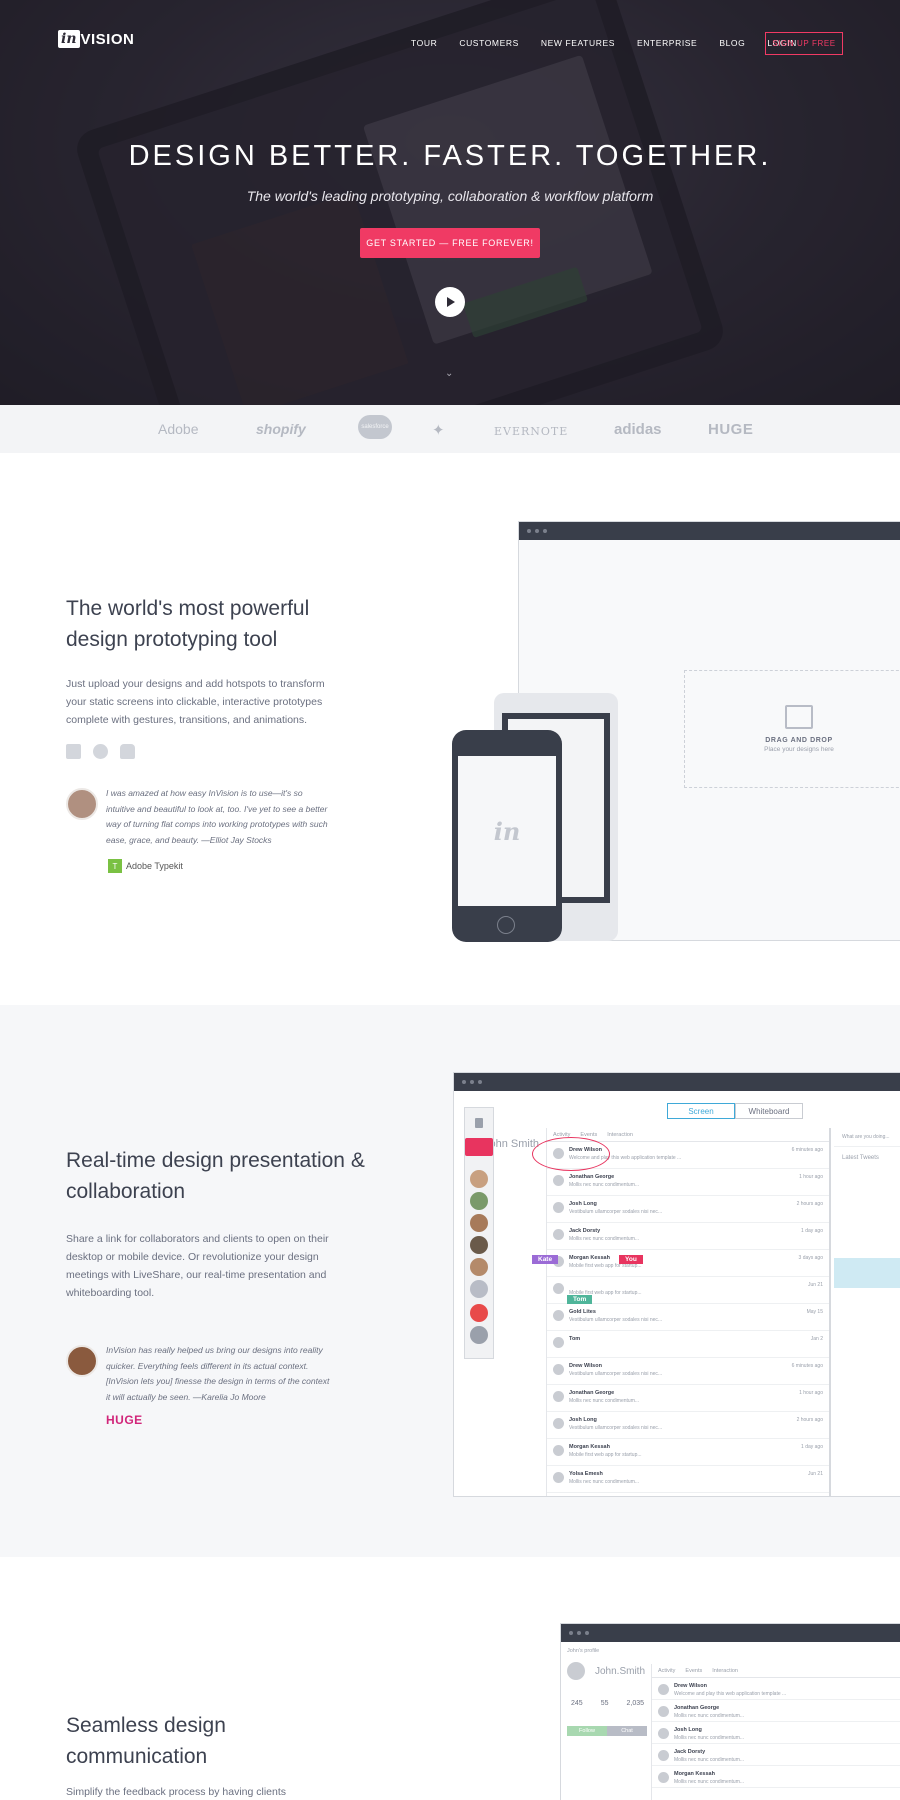 This screenshot has height=1800, width=900. I want to click on chat-button: Chat, so click(627, 1731).